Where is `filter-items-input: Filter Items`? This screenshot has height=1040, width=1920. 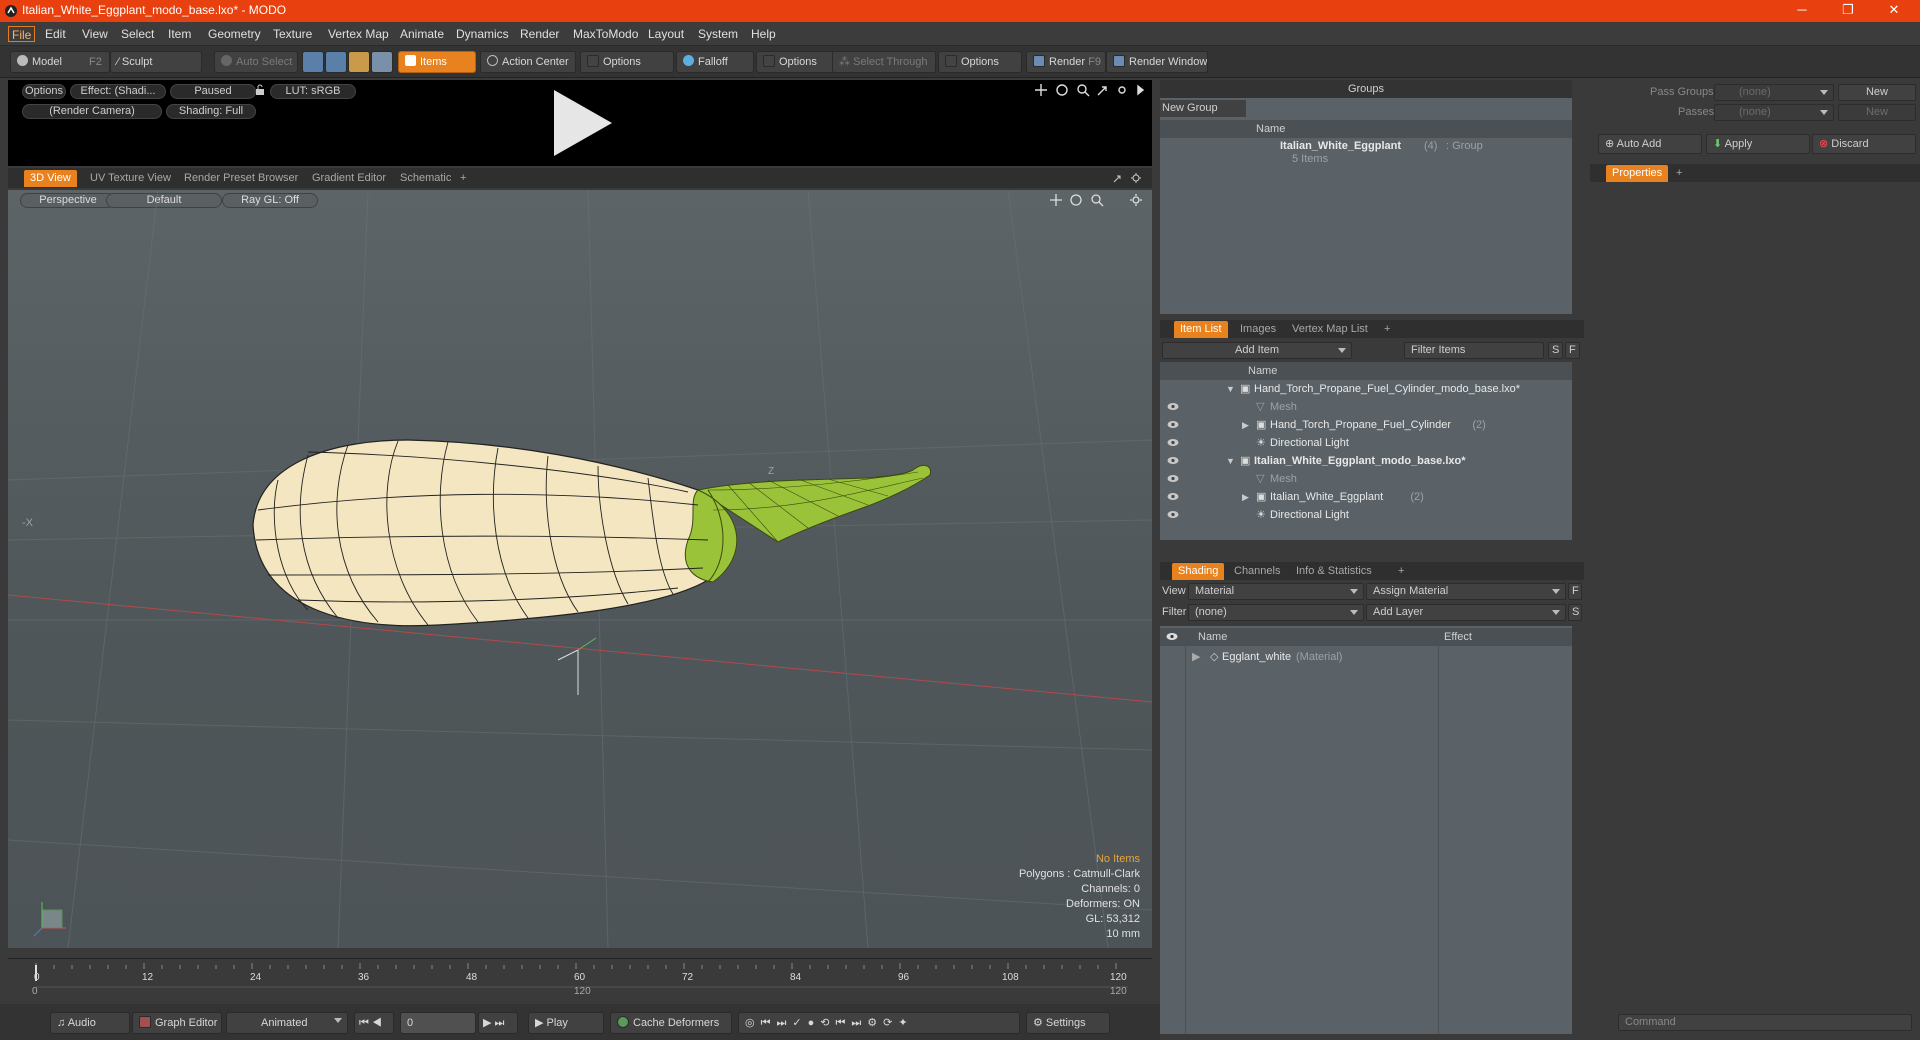 filter-items-input: Filter Items is located at coordinates (1474, 350).